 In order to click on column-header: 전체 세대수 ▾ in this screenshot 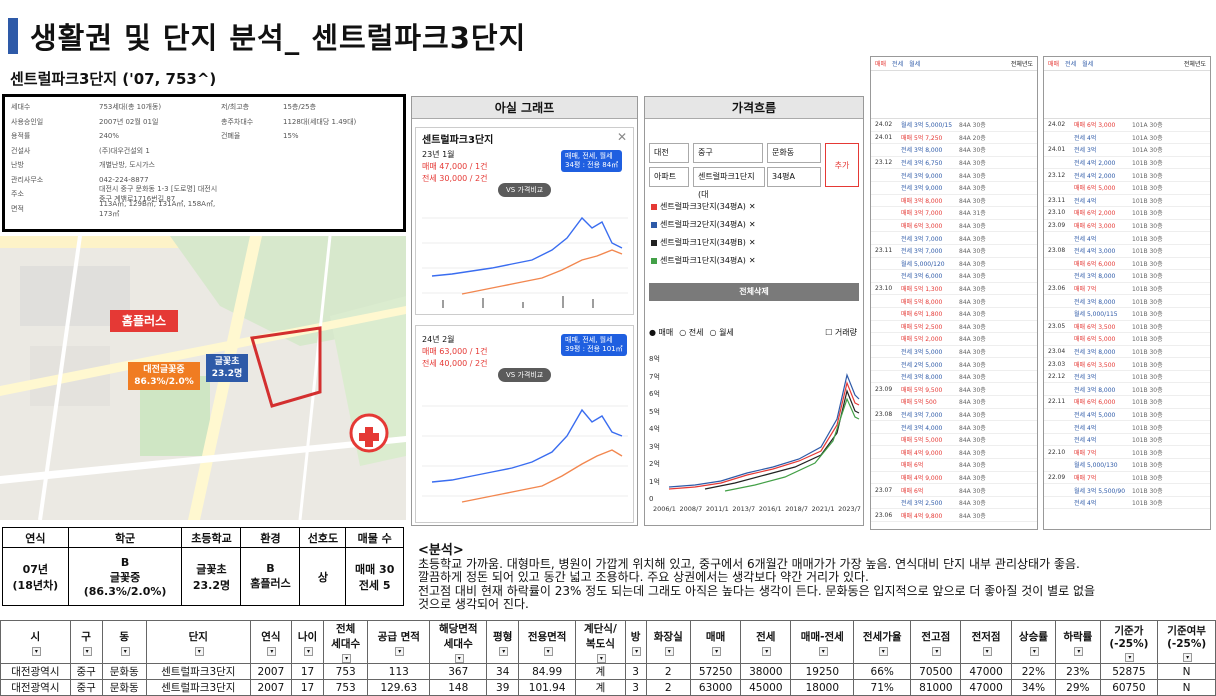, I will do `click(345, 642)`.